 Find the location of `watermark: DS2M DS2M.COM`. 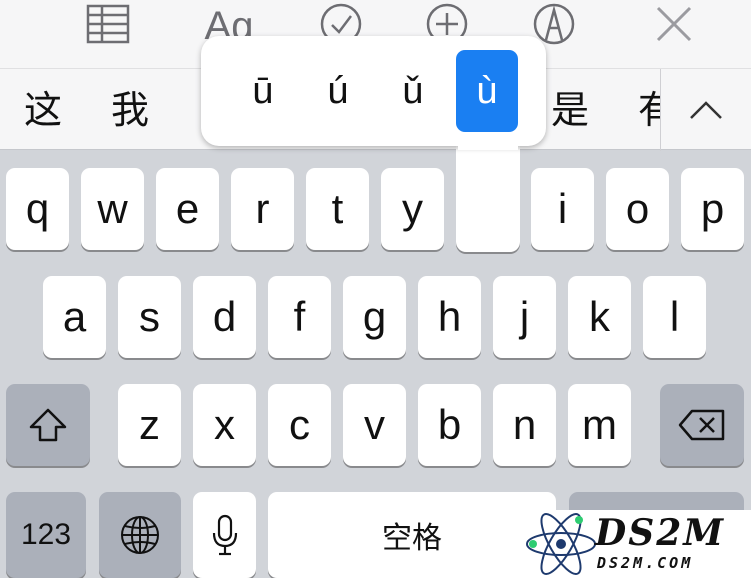

watermark: DS2M DS2M.COM is located at coordinates (633, 544).